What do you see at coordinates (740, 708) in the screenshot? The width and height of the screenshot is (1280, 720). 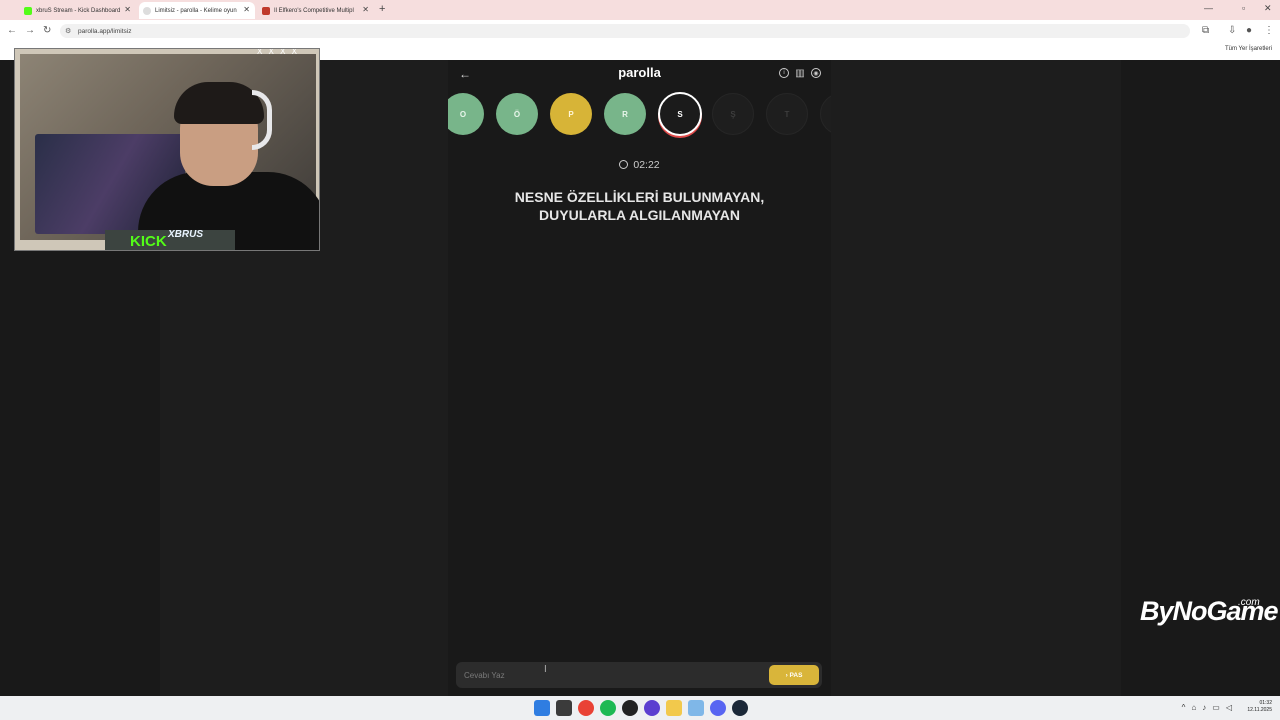 I see `steam-icon` at bounding box center [740, 708].